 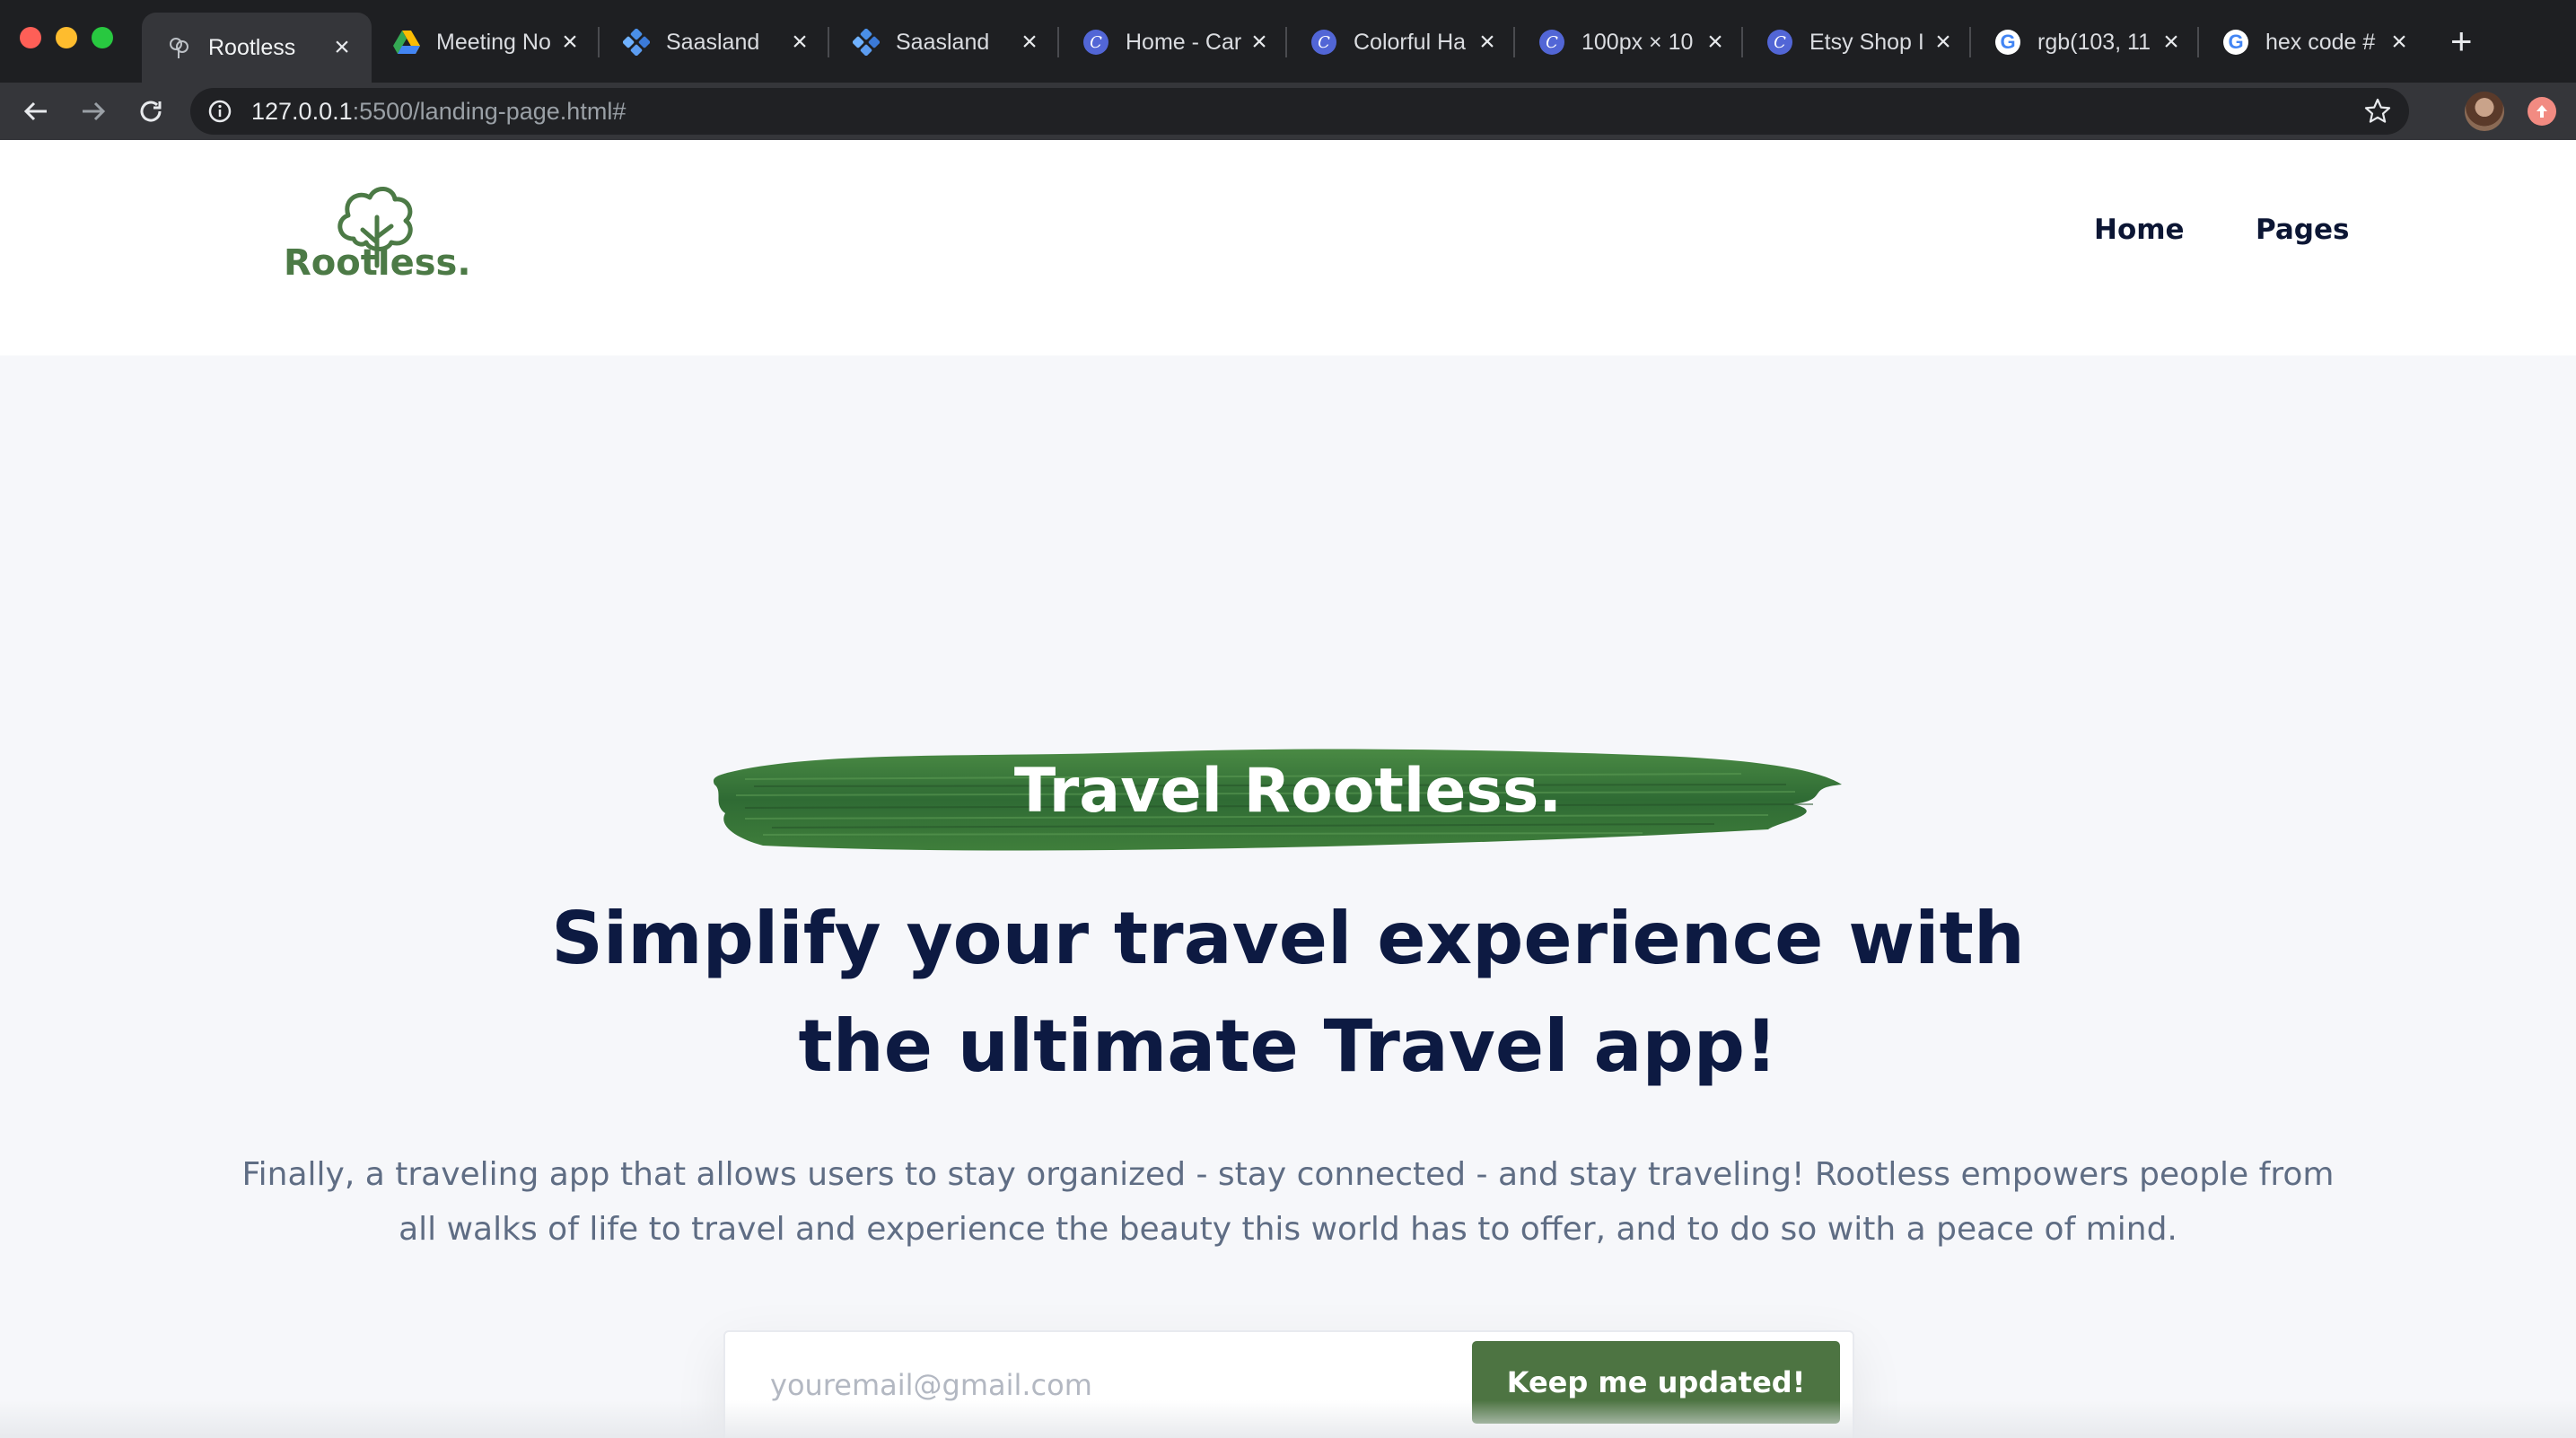 I want to click on tab-title: Colorful Ha, so click(x=1410, y=42).